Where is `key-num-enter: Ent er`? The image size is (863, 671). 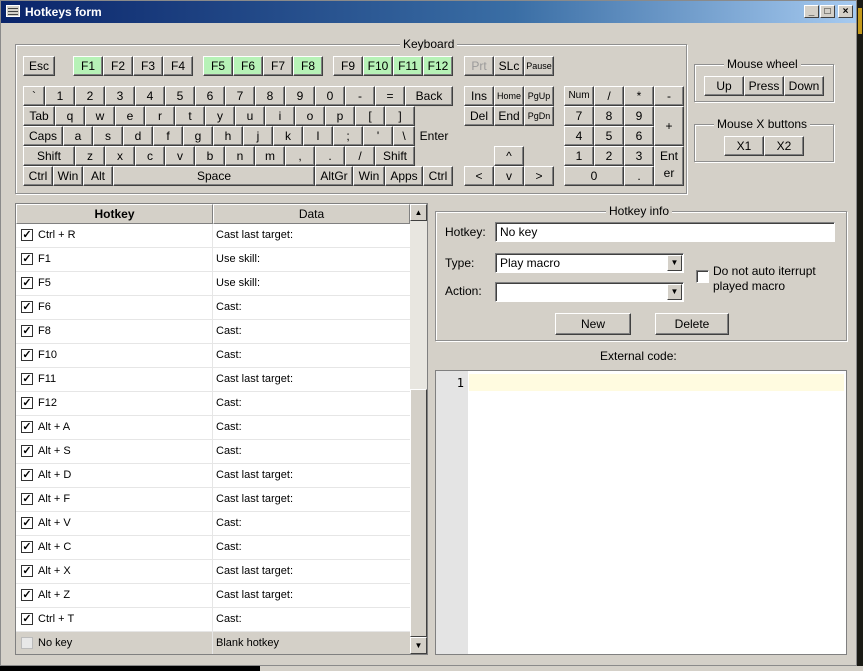 key-num-enter: Ent er is located at coordinates (669, 166).